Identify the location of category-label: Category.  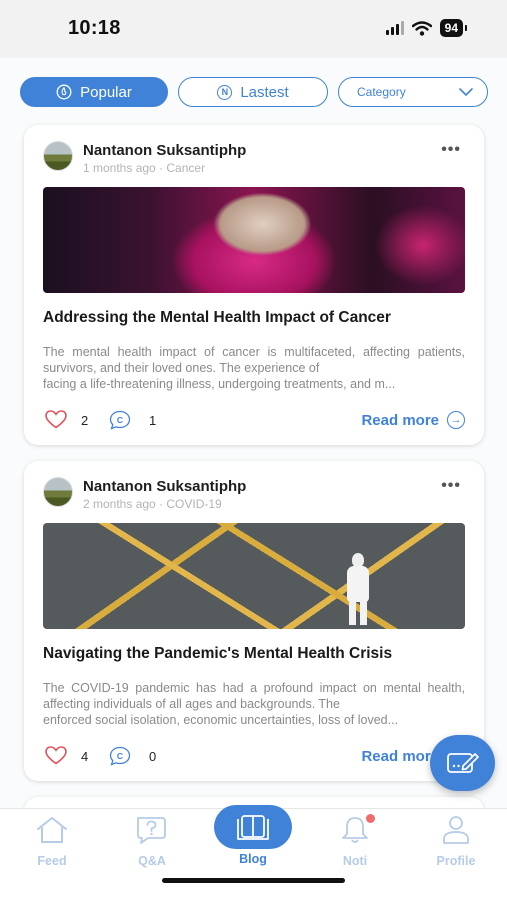
(381, 92).